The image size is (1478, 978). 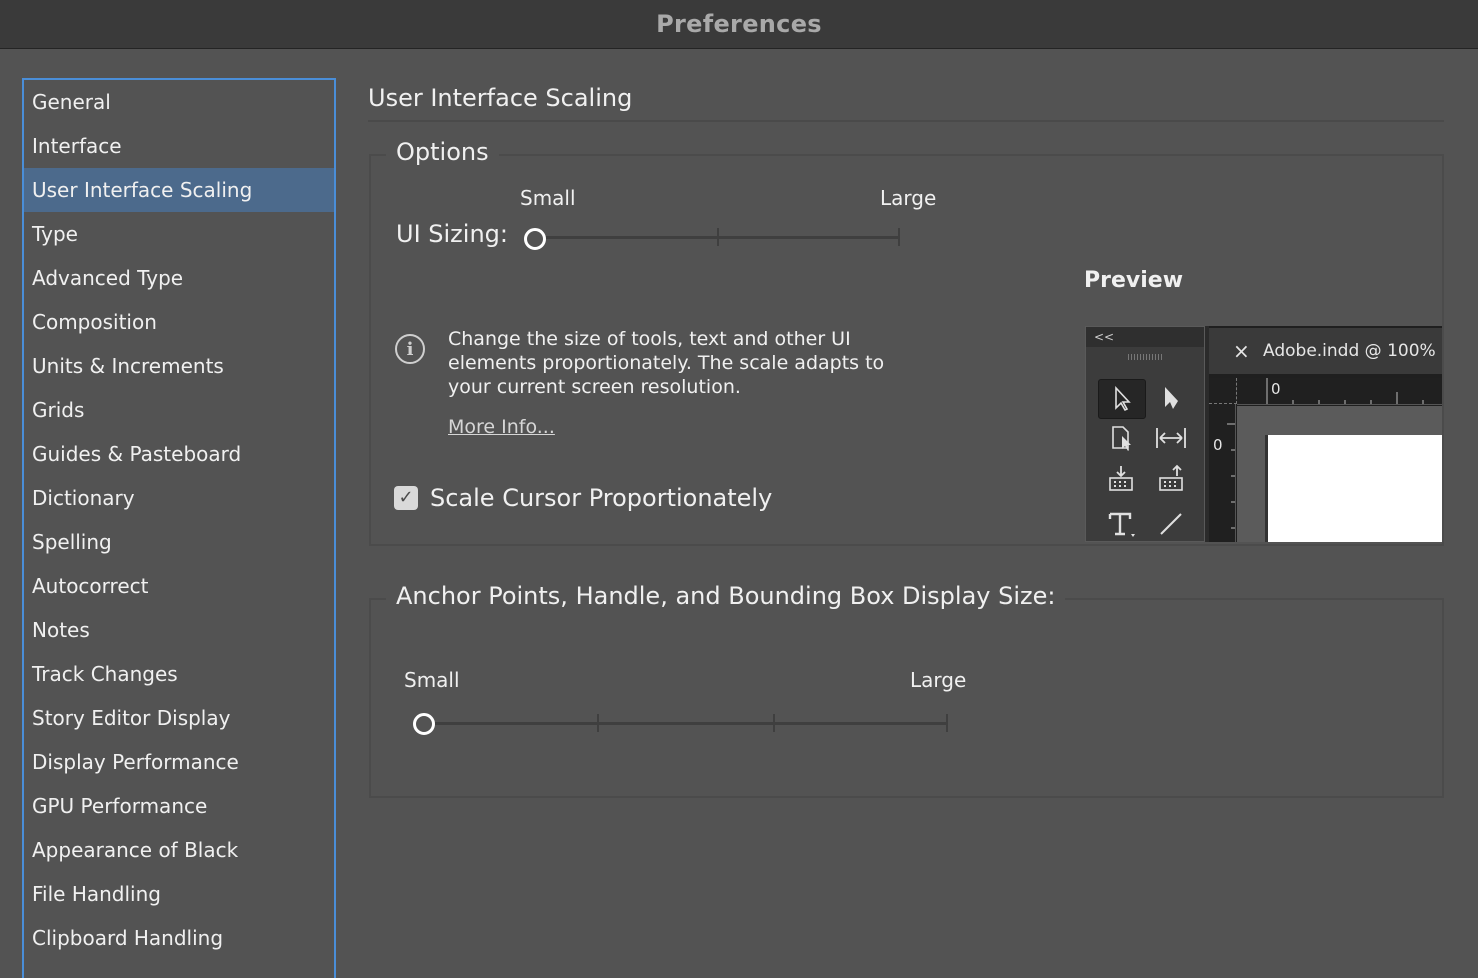 I want to click on anchor-slider-knob, so click(x=424, y=724).